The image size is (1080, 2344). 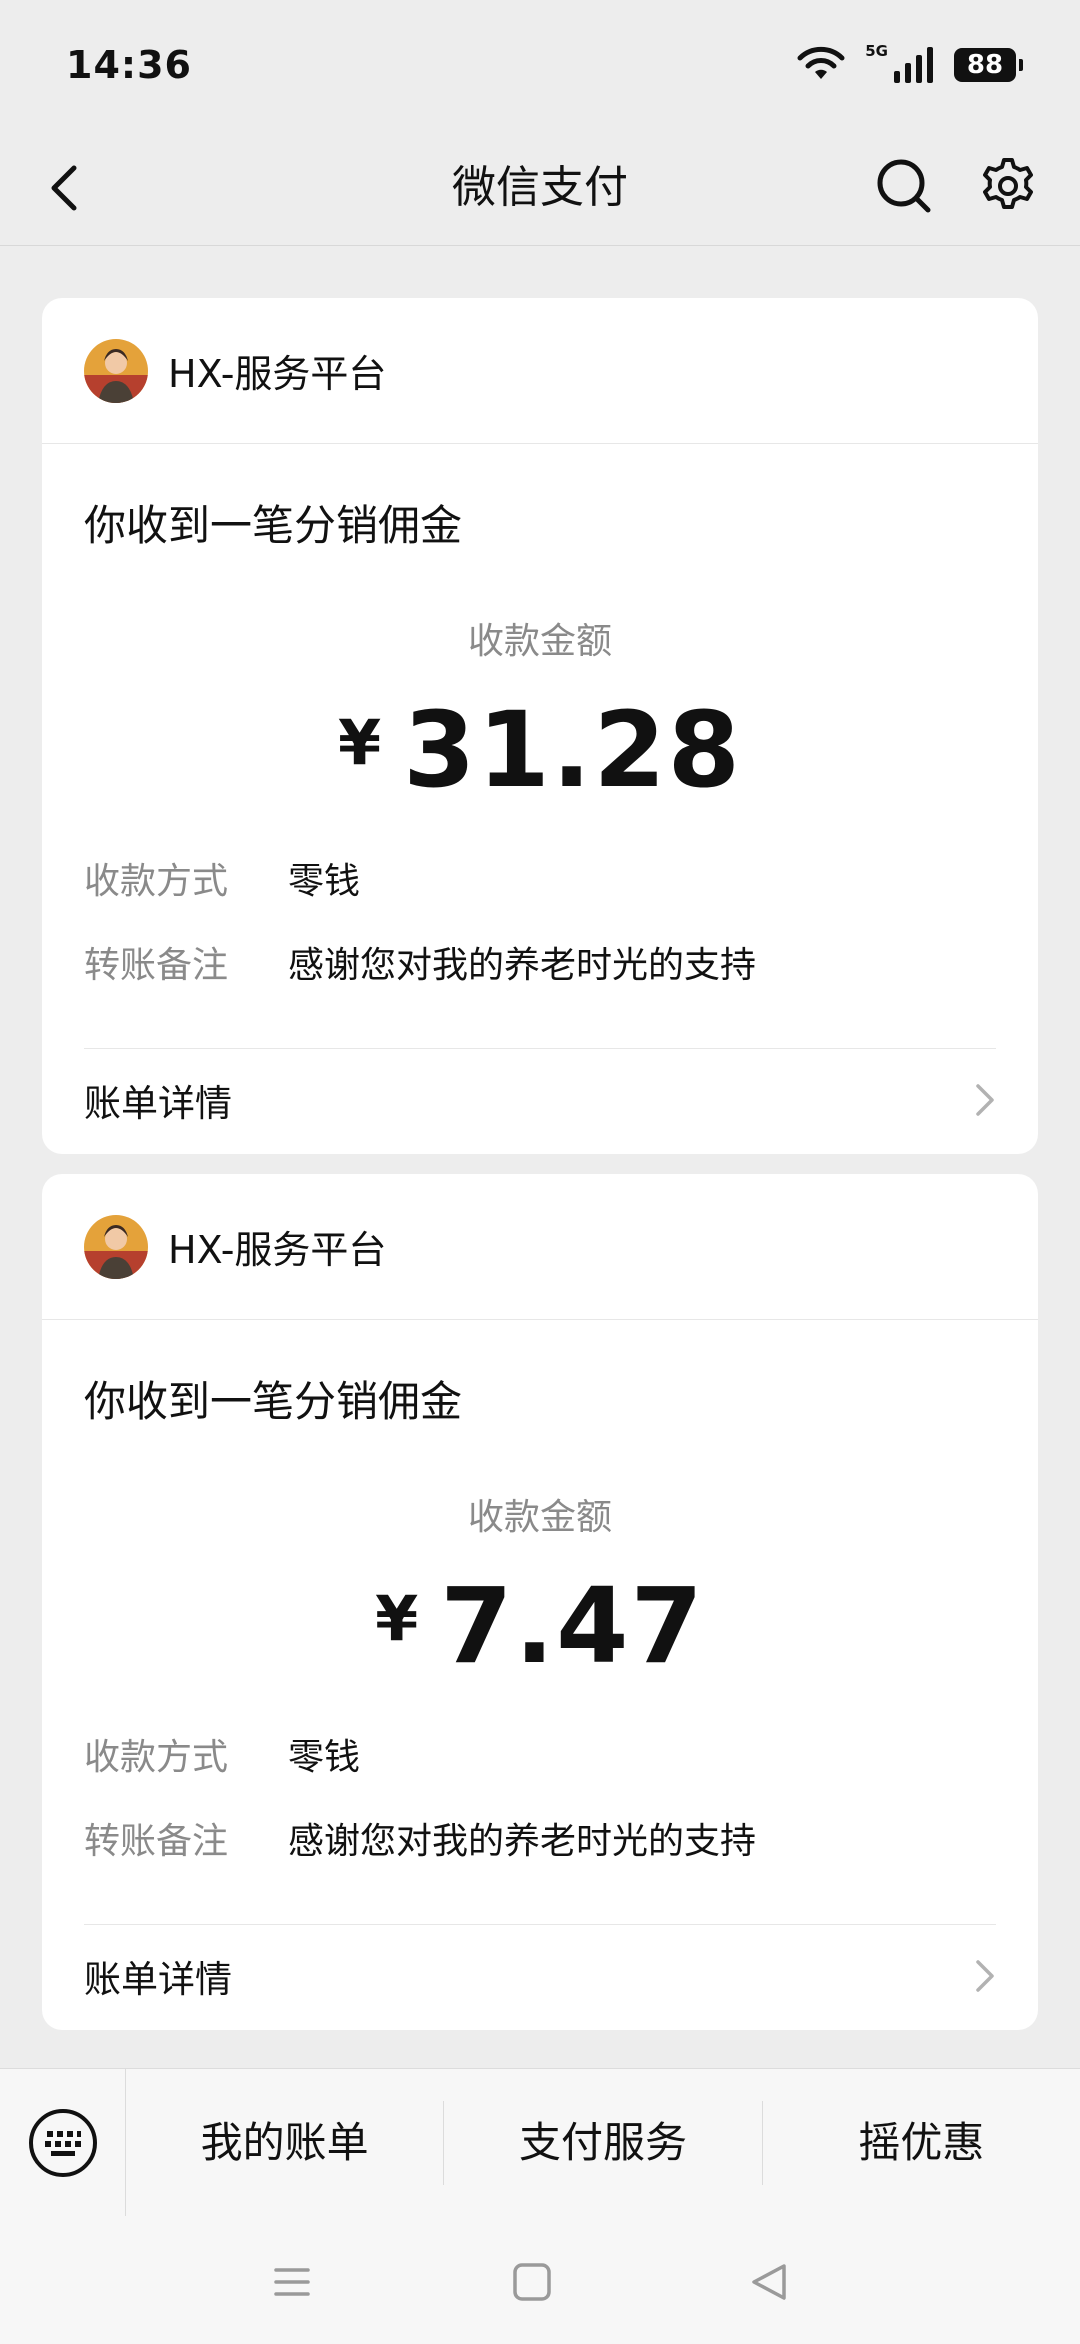 I want to click on battery-icon: 88, so click(x=988, y=65).